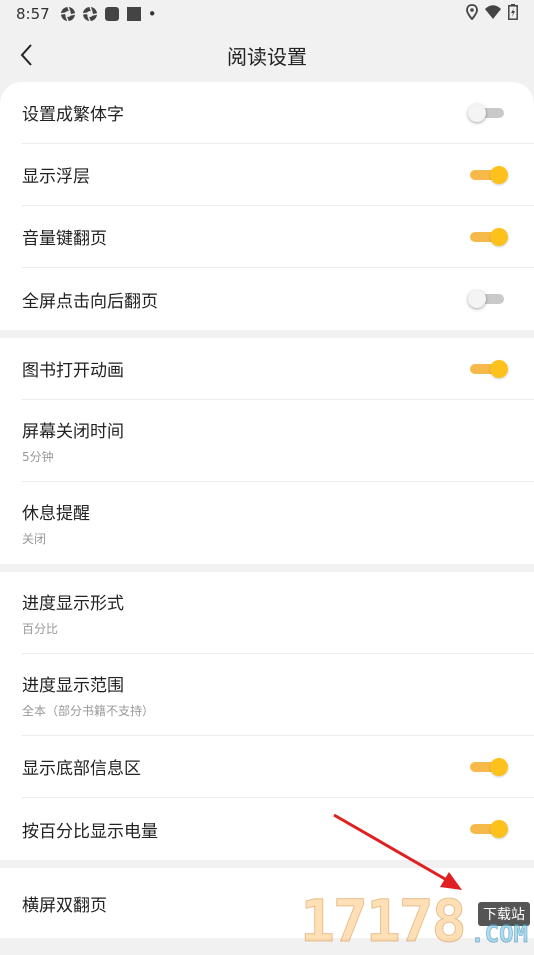 This screenshot has width=534, height=955. Describe the element at coordinates (73, 112) in the screenshot. I see `setting-label: 设置成繁体字` at that location.